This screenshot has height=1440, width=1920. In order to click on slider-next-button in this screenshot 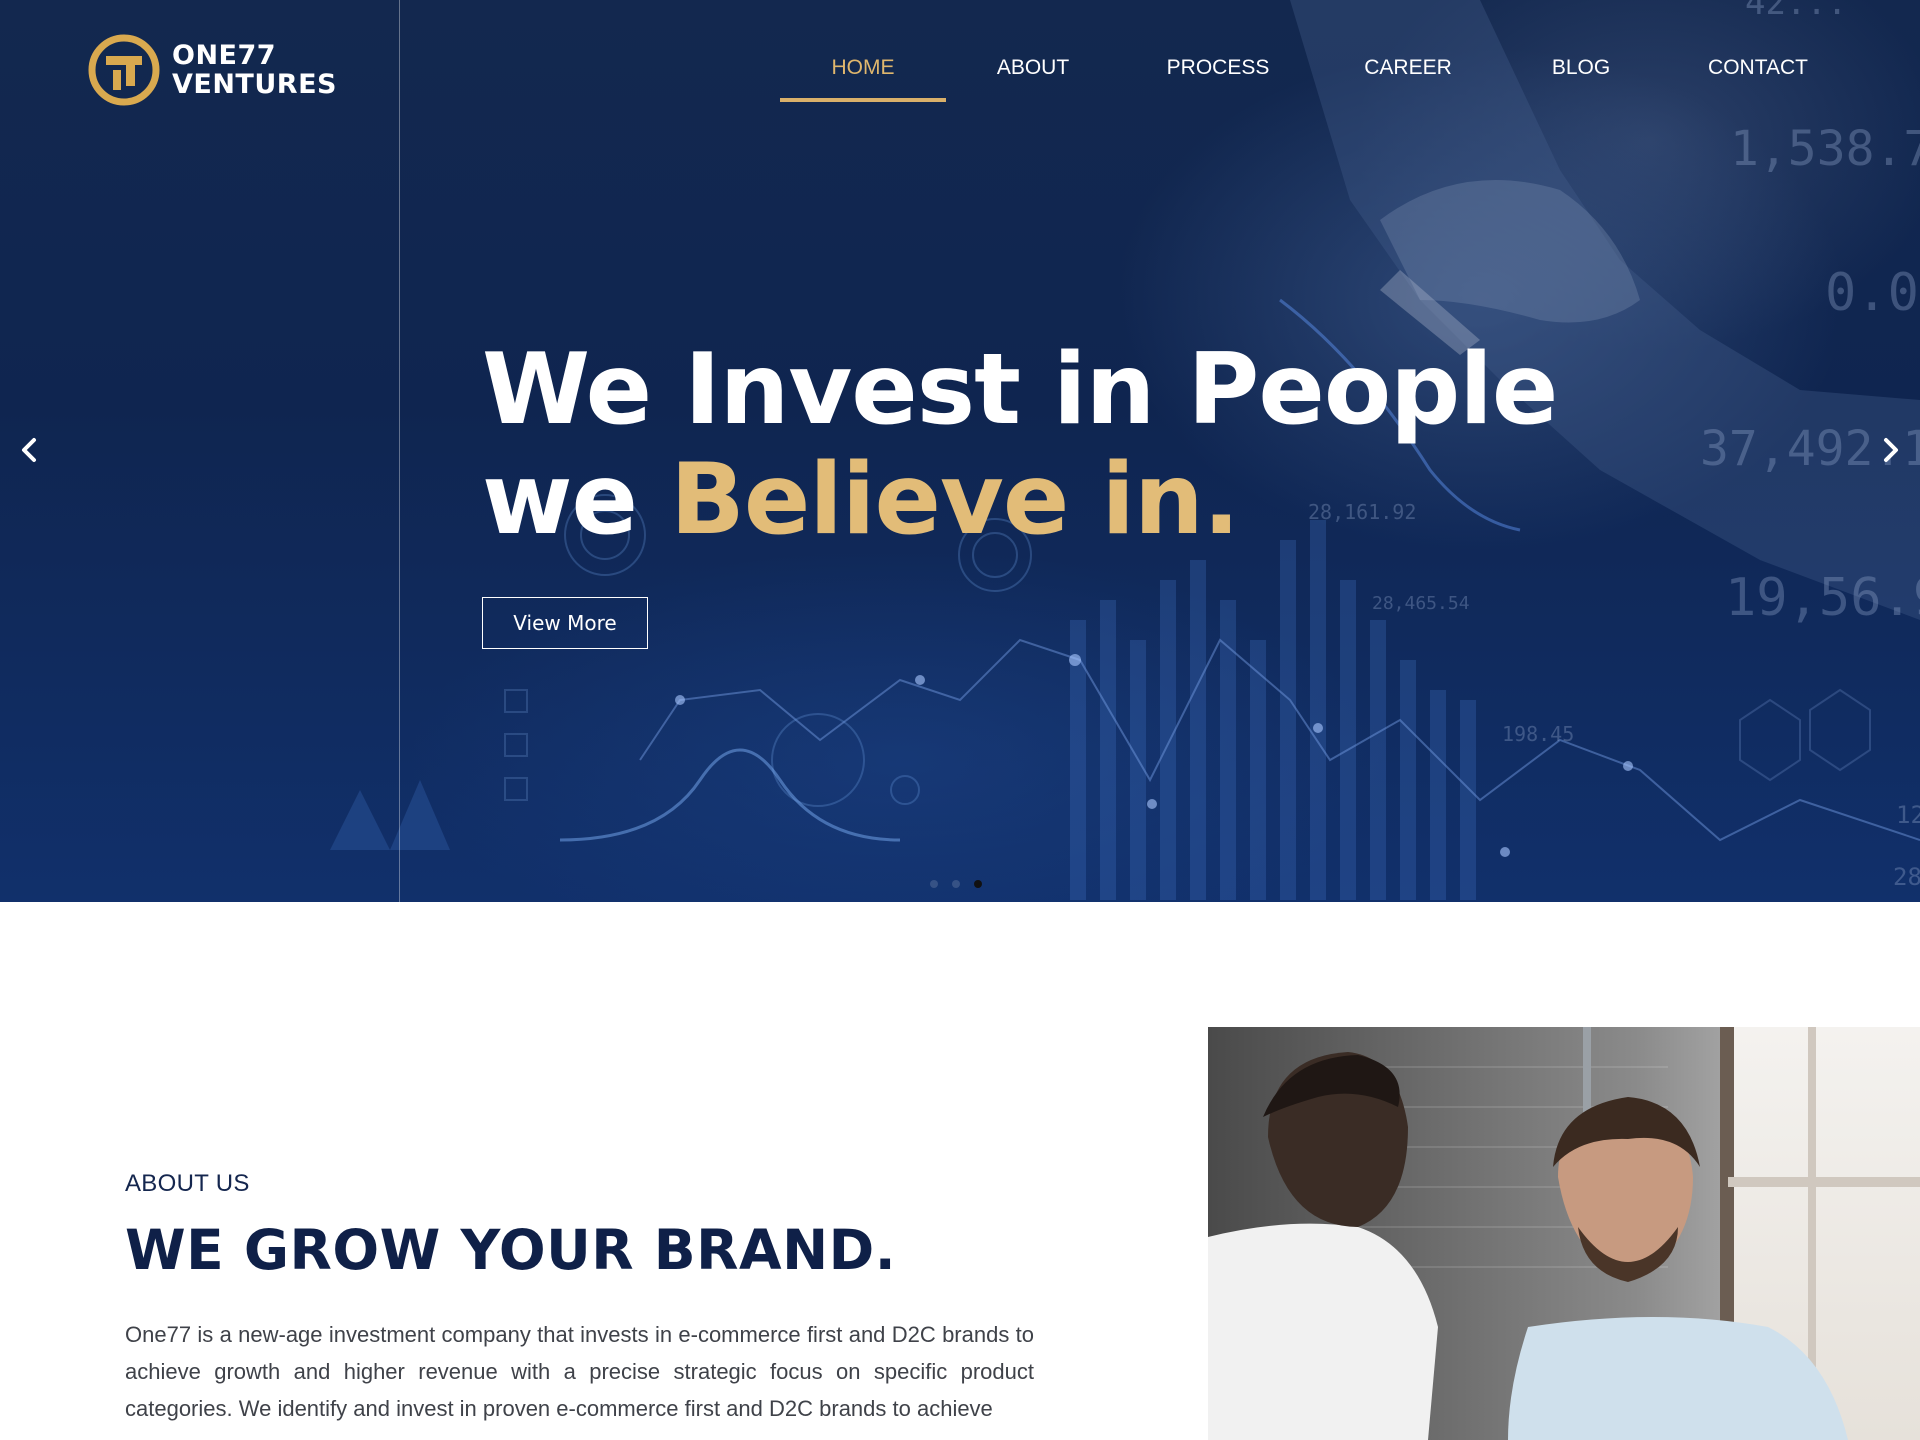, I will do `click(1891, 450)`.